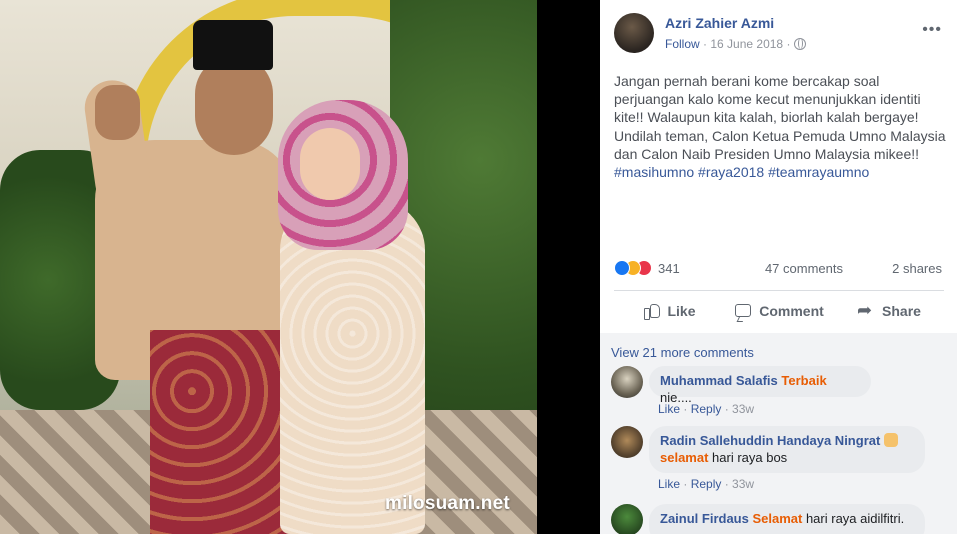 The image size is (957, 534). What do you see at coordinates (770, 440) in the screenshot?
I see `commenter-name: Radin Sallehuddin Handaya Ningrat` at bounding box center [770, 440].